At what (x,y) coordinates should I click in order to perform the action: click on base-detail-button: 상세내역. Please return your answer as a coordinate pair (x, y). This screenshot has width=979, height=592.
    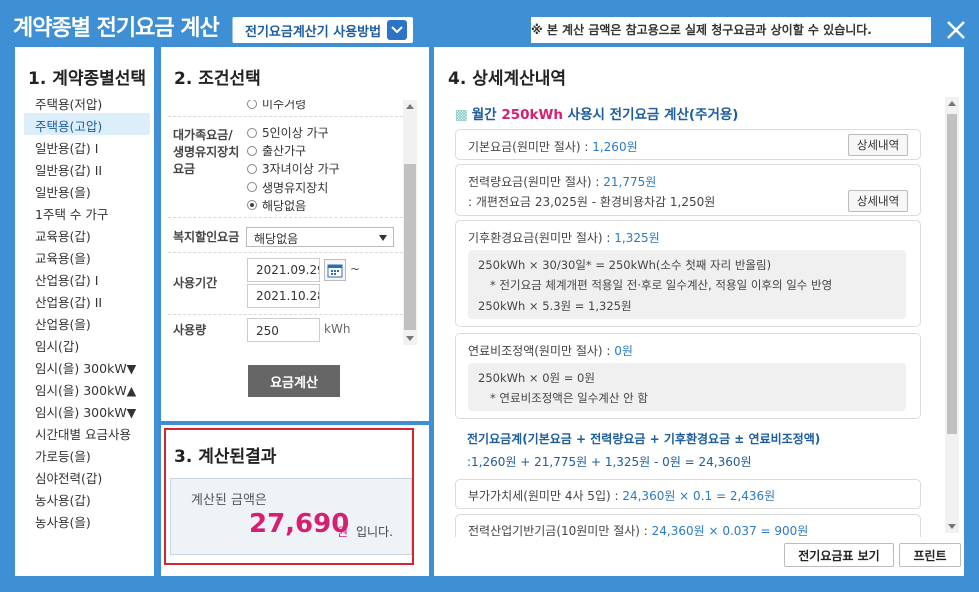
    Looking at the image, I should click on (878, 145).